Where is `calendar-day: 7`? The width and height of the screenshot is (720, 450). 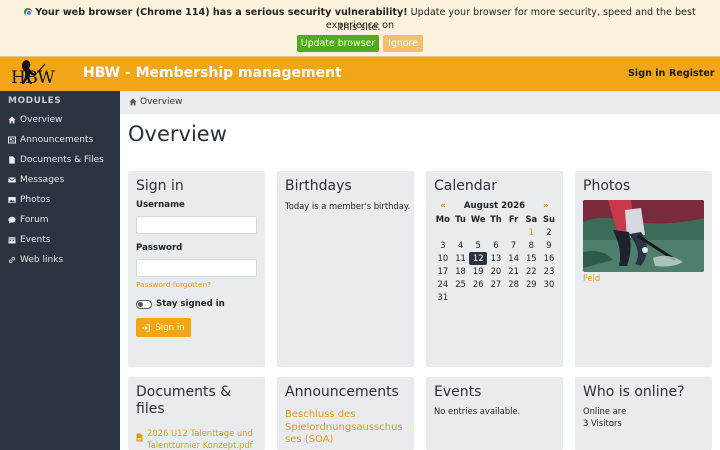
calendar-day: 7 is located at coordinates (514, 245).